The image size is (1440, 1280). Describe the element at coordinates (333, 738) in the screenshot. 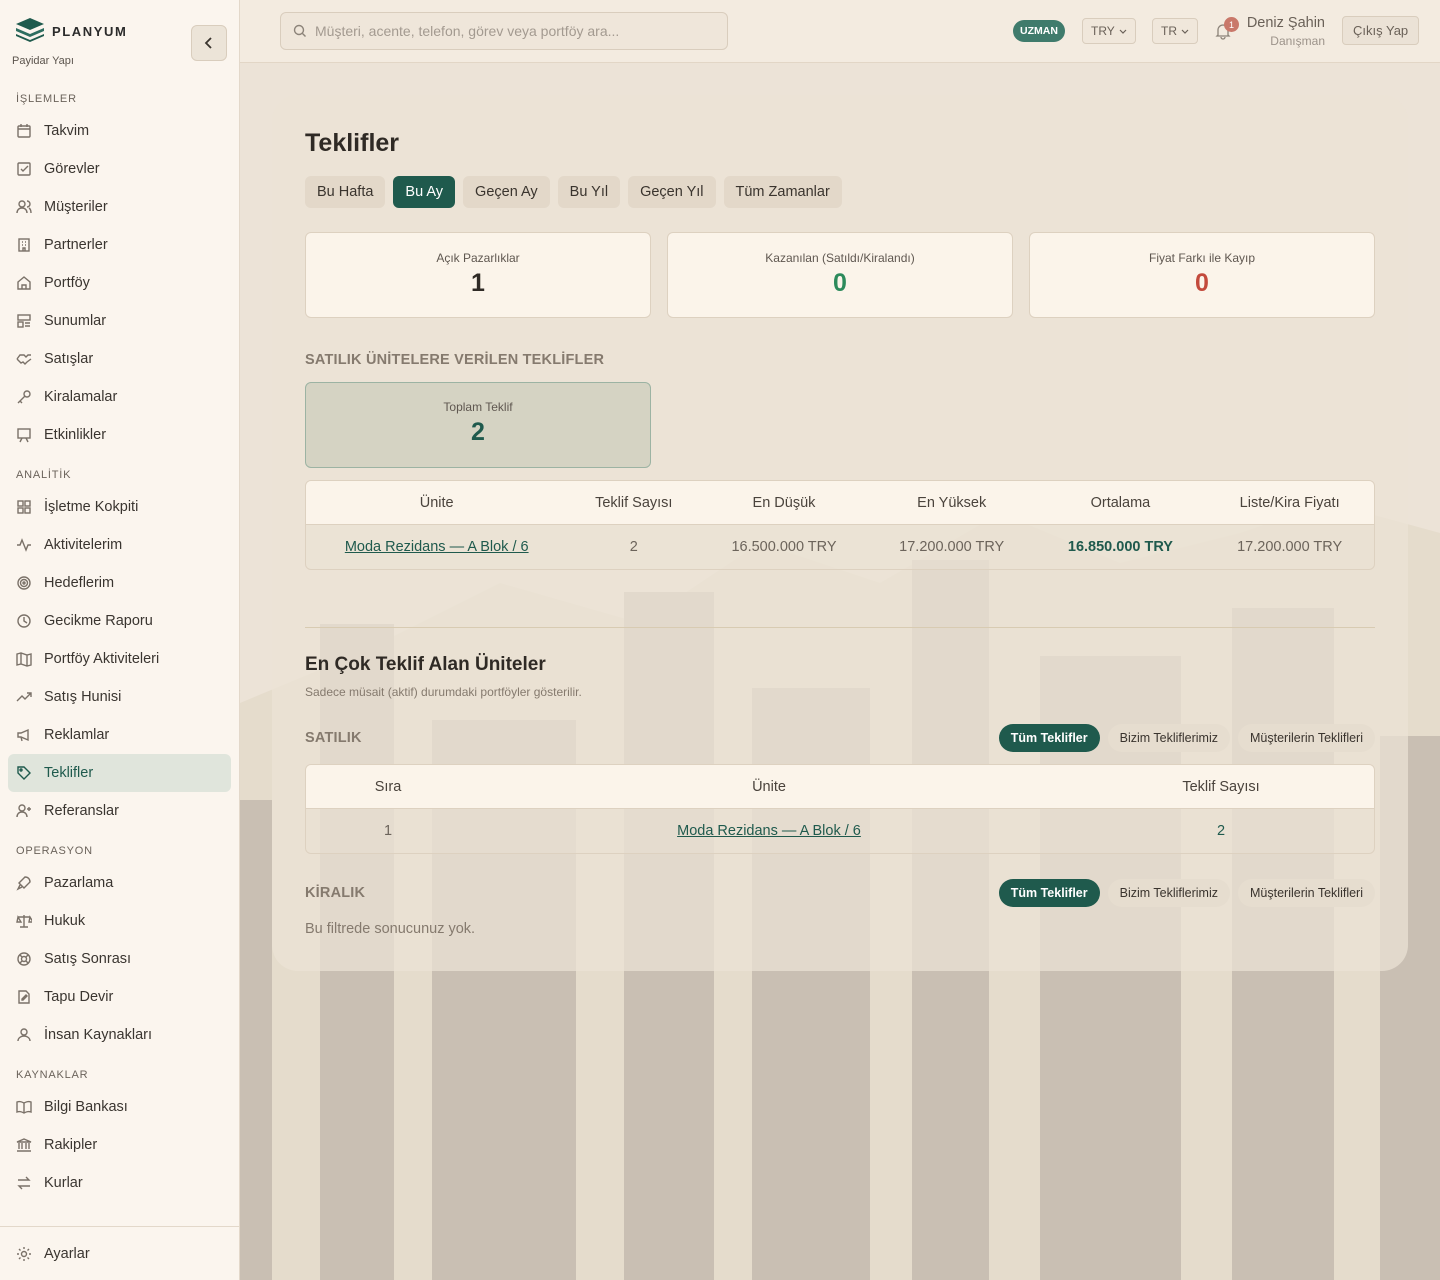

I see `section-title-sale: SATILIK` at that location.